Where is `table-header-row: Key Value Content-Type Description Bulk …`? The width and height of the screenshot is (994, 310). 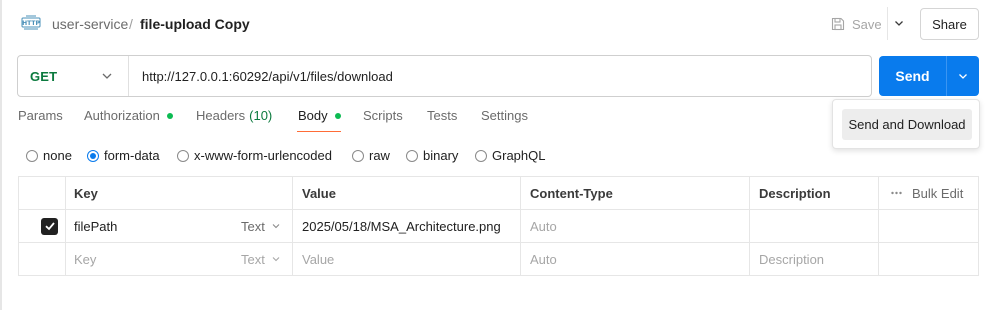 table-header-row: Key Value Content-Type Description Bulk … is located at coordinates (498, 193).